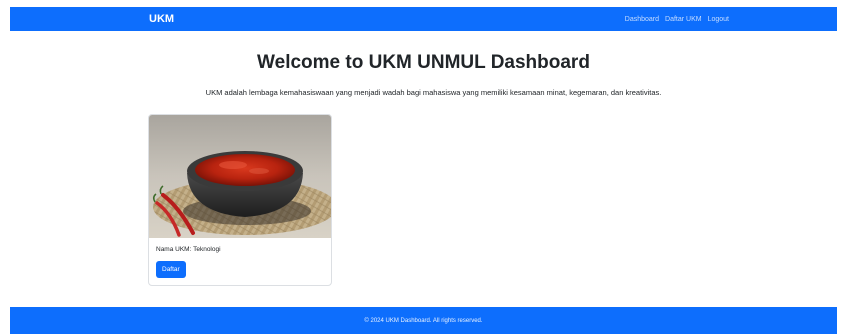  Describe the element at coordinates (171, 269) in the screenshot. I see `daftar-button: Daftar` at that location.